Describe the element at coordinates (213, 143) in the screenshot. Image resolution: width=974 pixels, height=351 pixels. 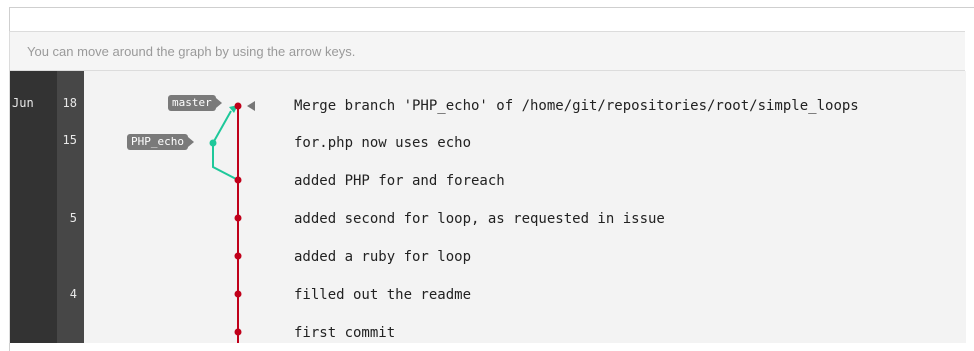
I see `commit-dot-php-echo` at that location.